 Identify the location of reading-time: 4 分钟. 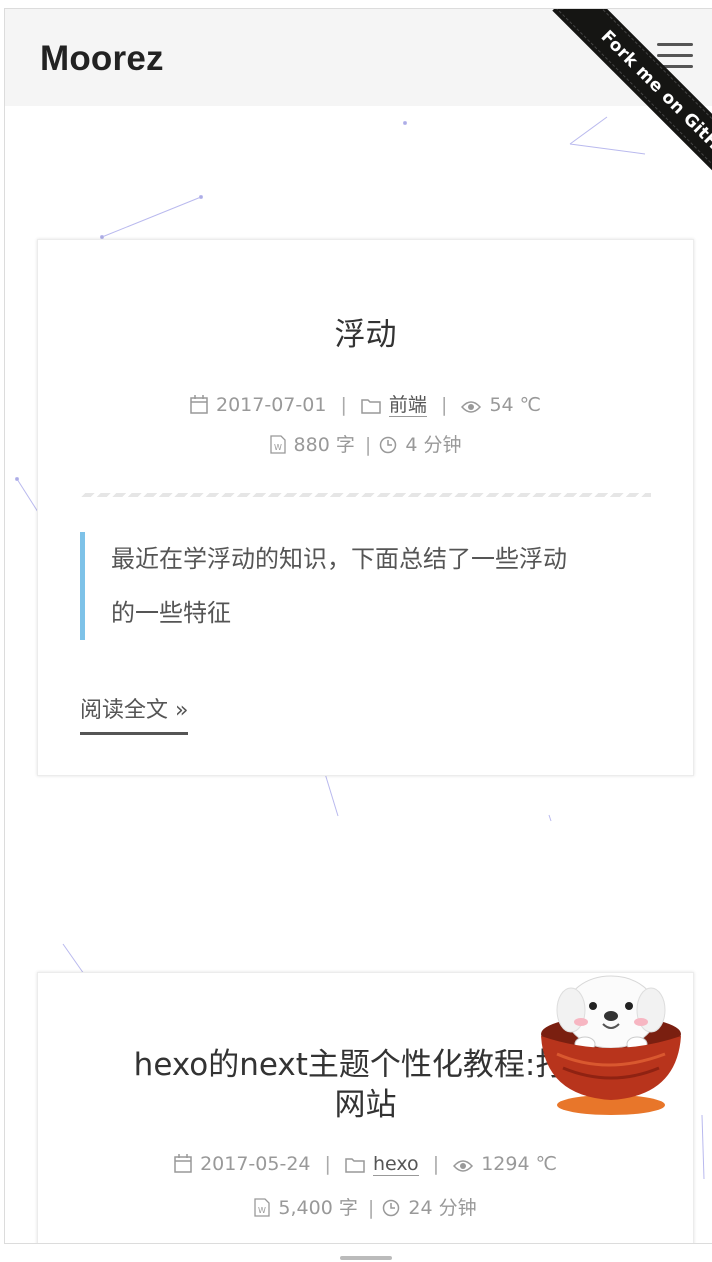
(433, 445).